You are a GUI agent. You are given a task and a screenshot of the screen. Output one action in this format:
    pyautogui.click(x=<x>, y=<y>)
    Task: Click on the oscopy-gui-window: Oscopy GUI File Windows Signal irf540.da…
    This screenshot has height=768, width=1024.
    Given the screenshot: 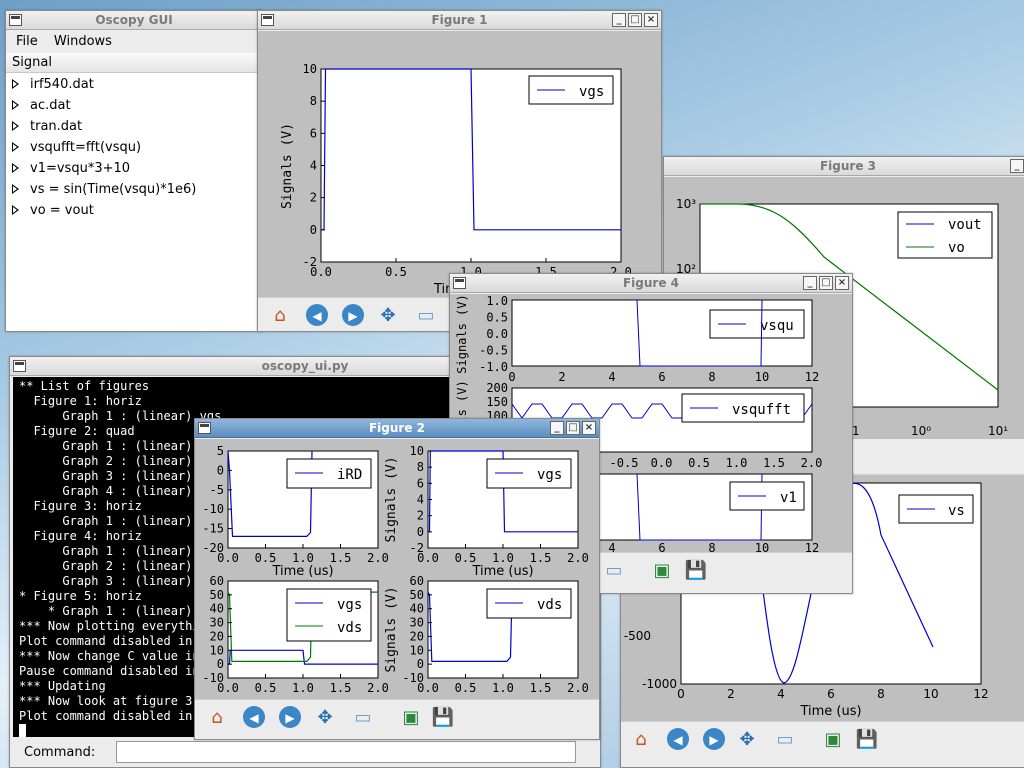 What is the action you would take?
    pyautogui.click(x=134, y=171)
    